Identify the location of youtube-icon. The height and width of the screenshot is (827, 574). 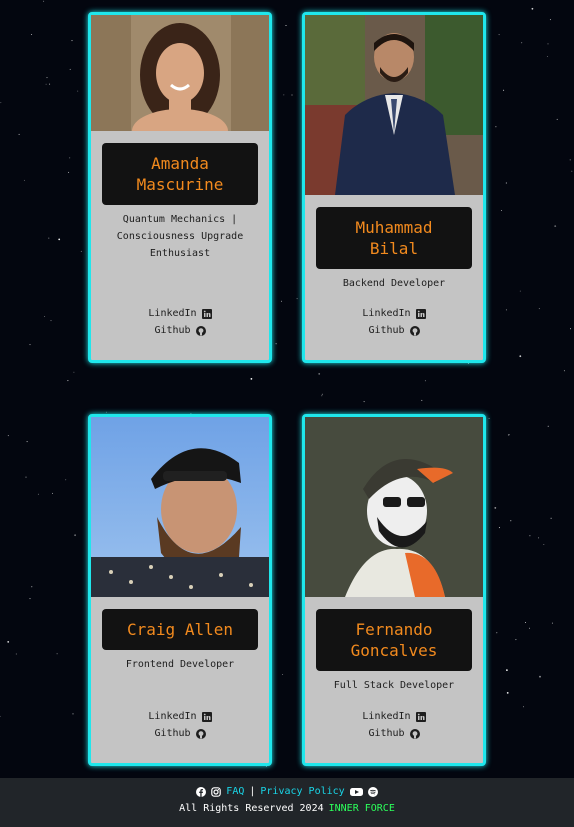
(356, 792).